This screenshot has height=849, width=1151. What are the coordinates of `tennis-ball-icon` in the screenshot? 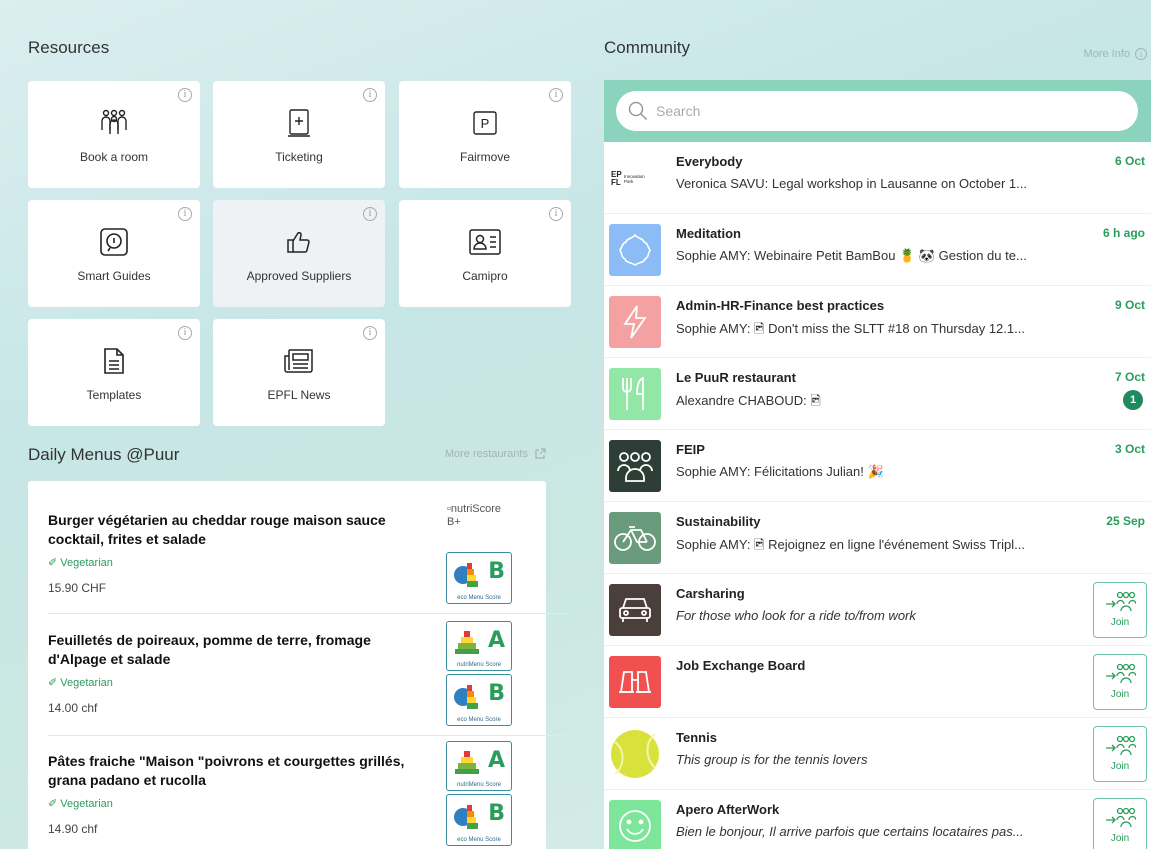 It's located at (635, 754).